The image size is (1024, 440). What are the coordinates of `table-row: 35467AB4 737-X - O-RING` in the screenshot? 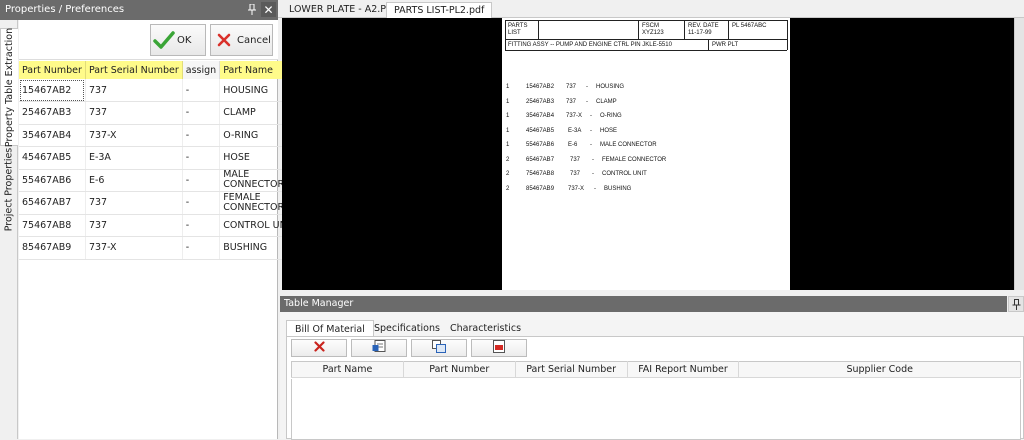 It's located at (159, 135).